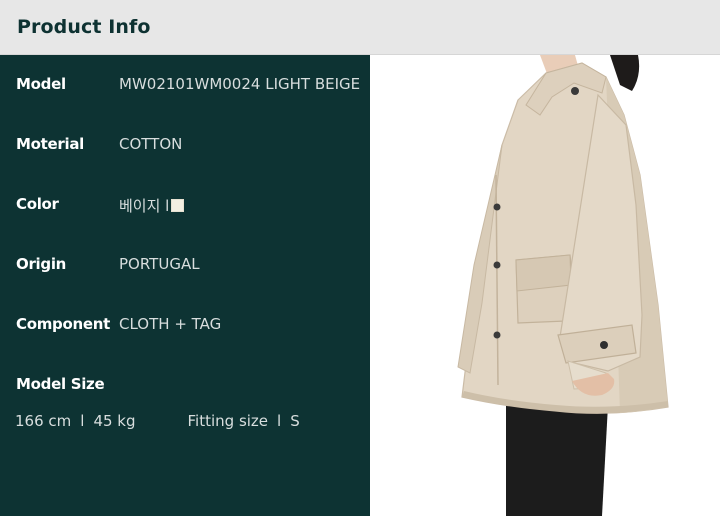 This screenshot has width=720, height=520. Describe the element at coordinates (60, 384) in the screenshot. I see `model-size-label: Model Size` at that location.